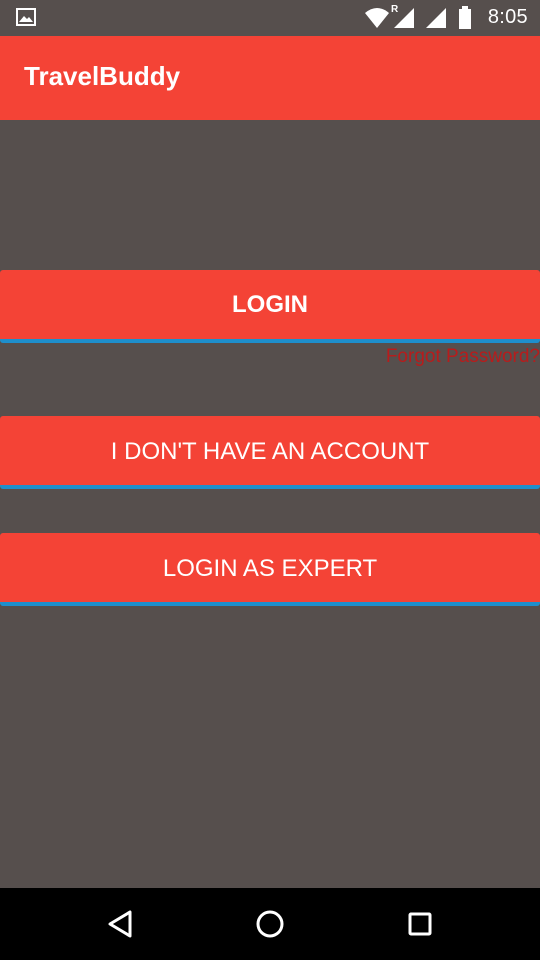 This screenshot has height=960, width=540. Describe the element at coordinates (270, 78) in the screenshot. I see `app-bar: TravelBuddy` at that location.